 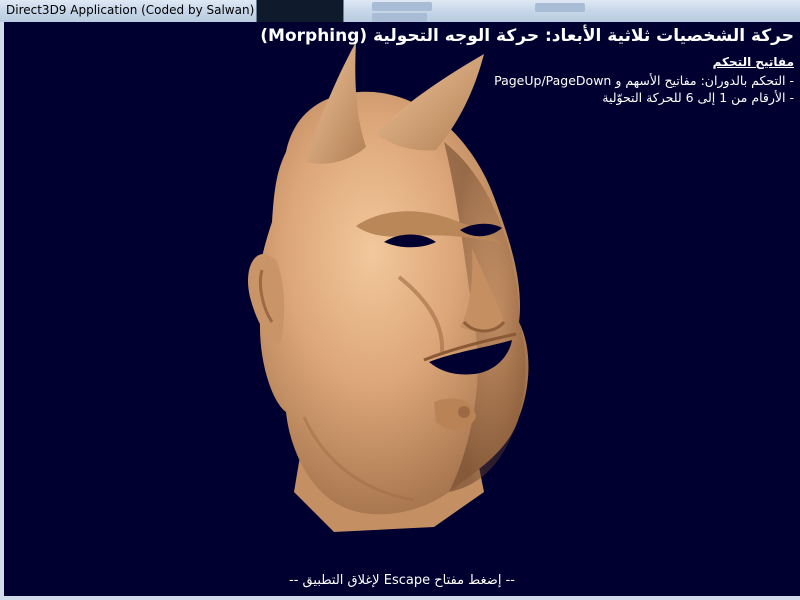 I want to click on control-instruction: - الأرقام من 1 إلى 6 للحركة التحوّلية, so click(x=698, y=97).